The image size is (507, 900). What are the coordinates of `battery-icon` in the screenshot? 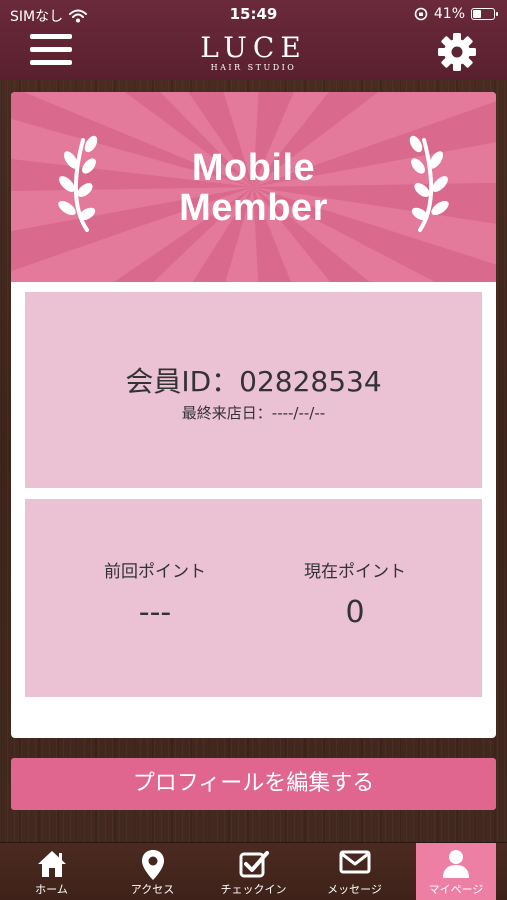 It's located at (484, 14).